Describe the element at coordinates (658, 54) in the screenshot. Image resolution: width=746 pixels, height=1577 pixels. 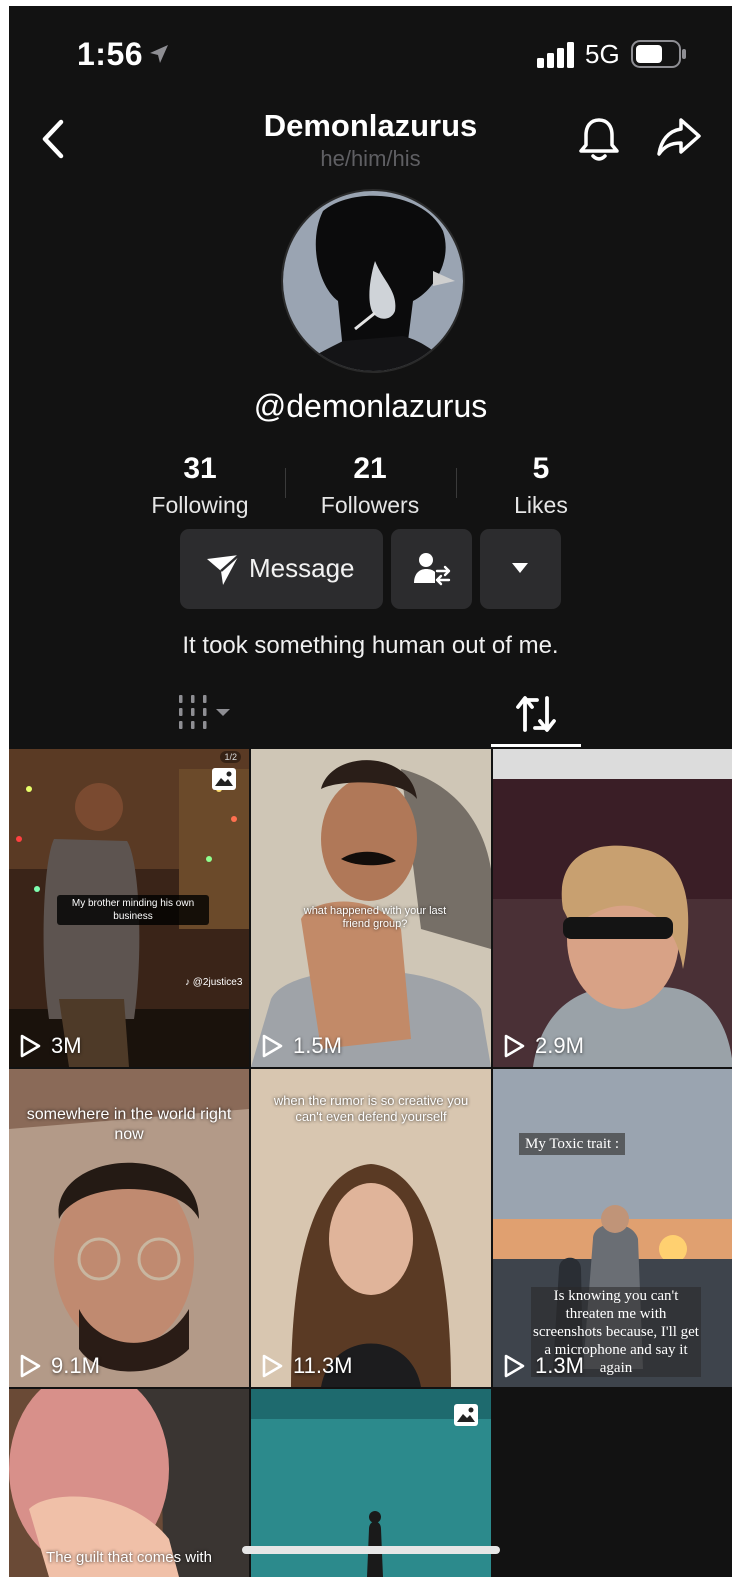
I see `battery-icon` at that location.